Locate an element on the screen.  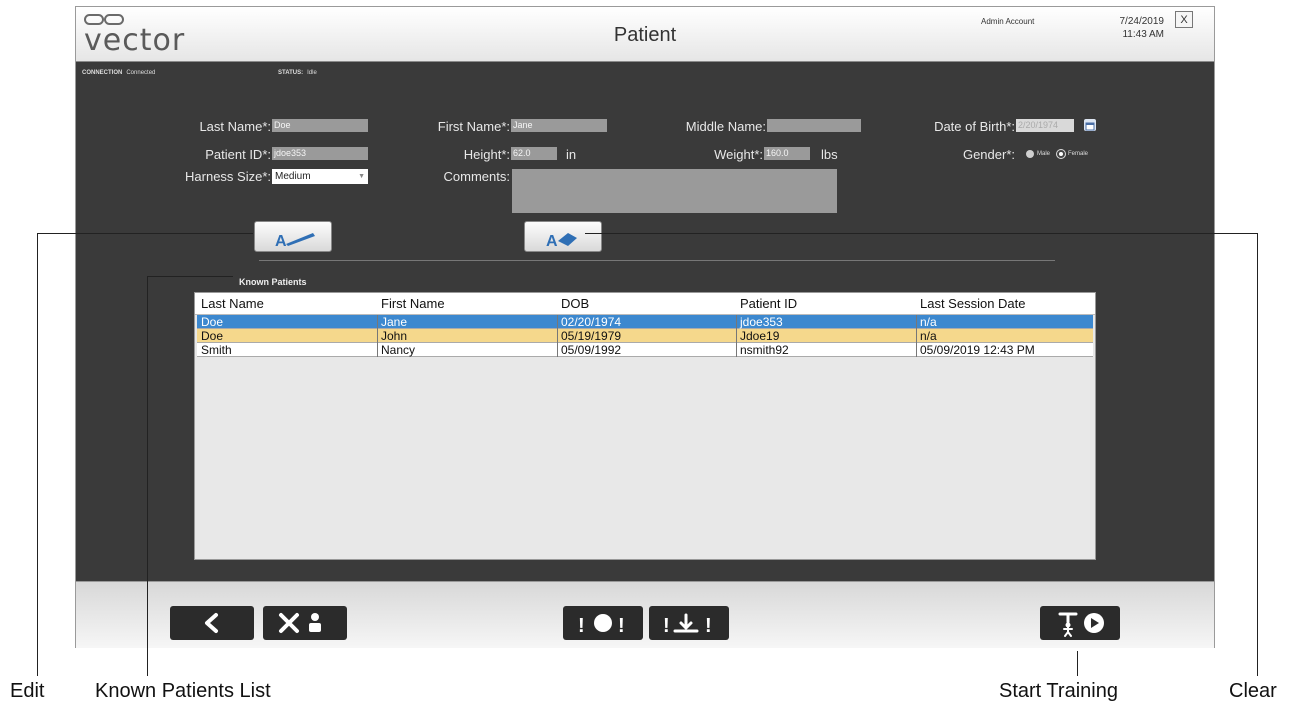
first-name-field: Jane is located at coordinates (559, 125).